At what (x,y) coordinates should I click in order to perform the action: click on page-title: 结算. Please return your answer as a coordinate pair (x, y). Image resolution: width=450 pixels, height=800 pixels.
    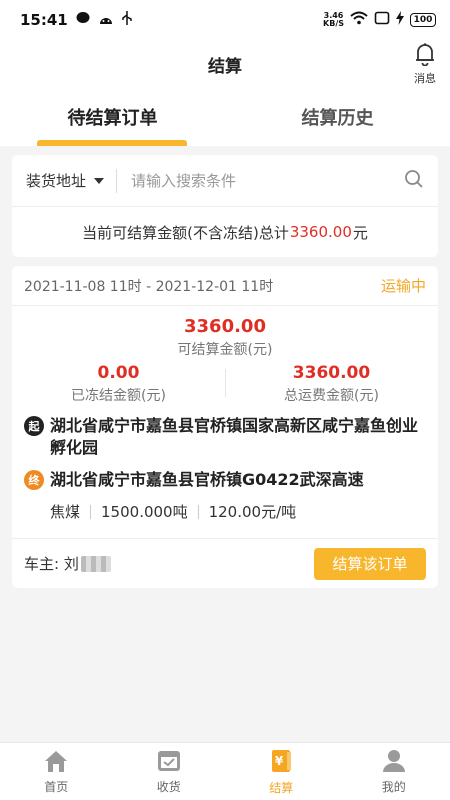
    Looking at the image, I should click on (225, 66).